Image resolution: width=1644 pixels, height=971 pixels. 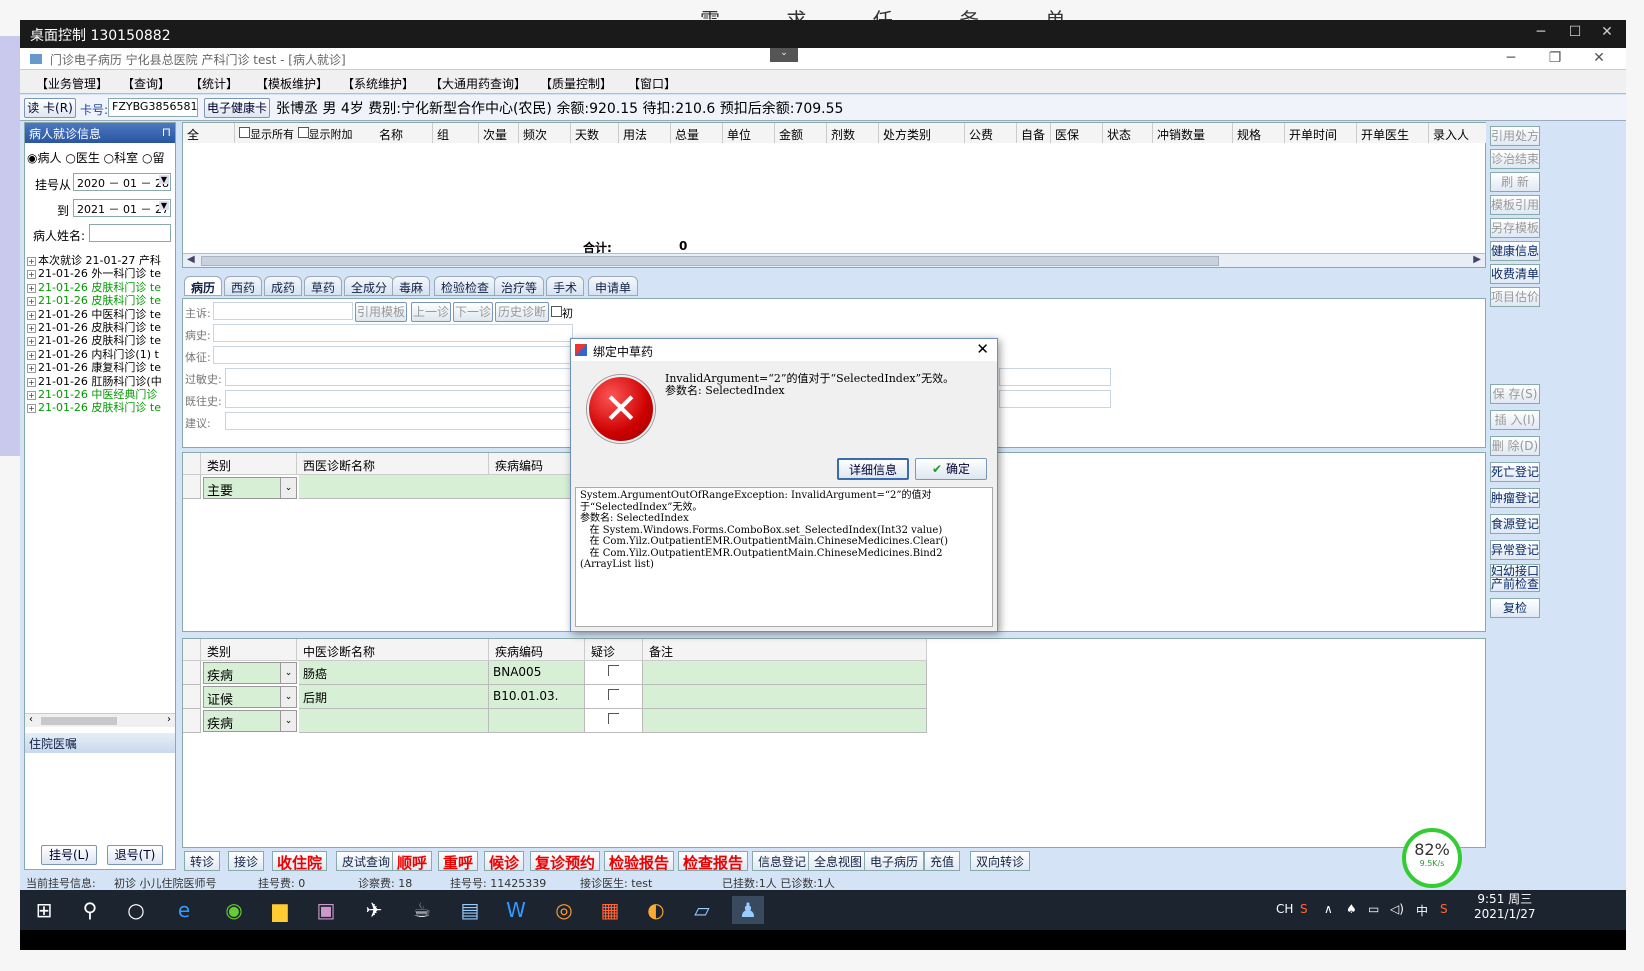 What do you see at coordinates (1515, 585) in the screenshot?
I see `right-button-16: 产前检查` at bounding box center [1515, 585].